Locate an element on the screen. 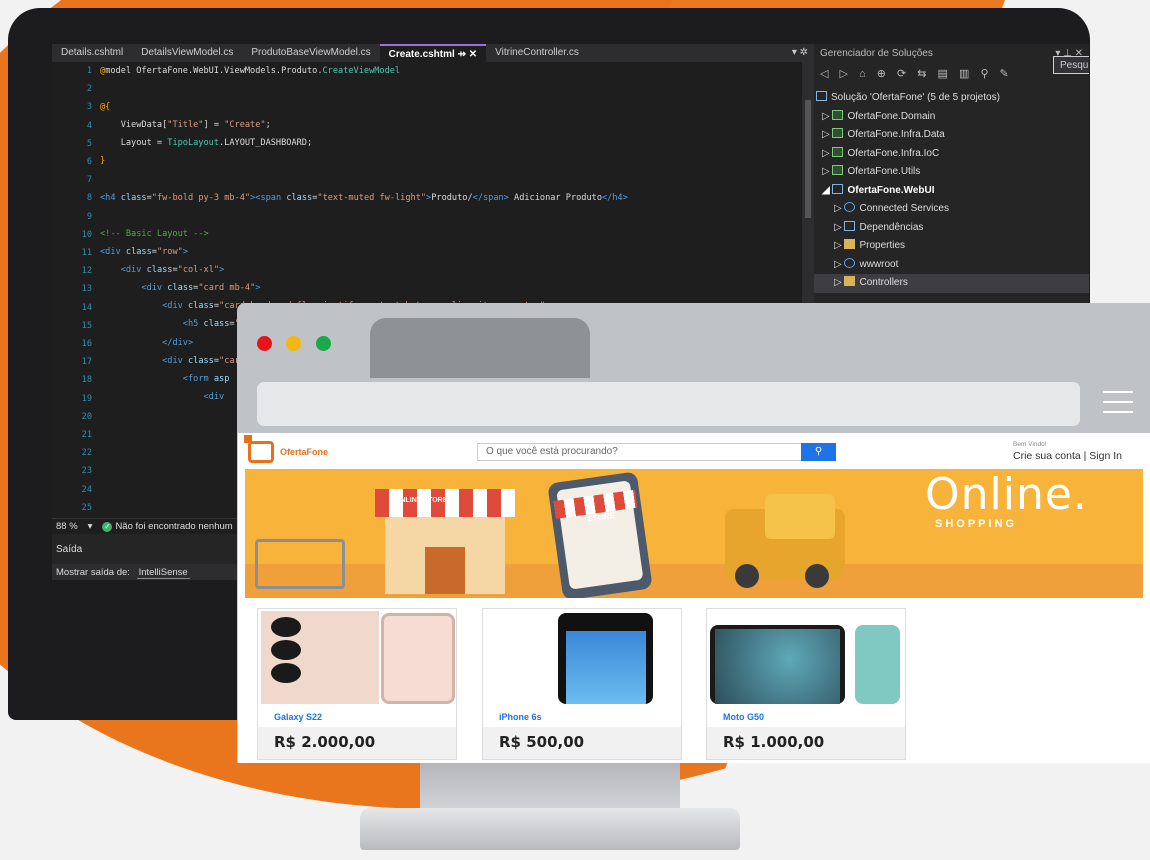 The width and height of the screenshot is (1150, 860). line-number: 9 is located at coordinates (89, 216).